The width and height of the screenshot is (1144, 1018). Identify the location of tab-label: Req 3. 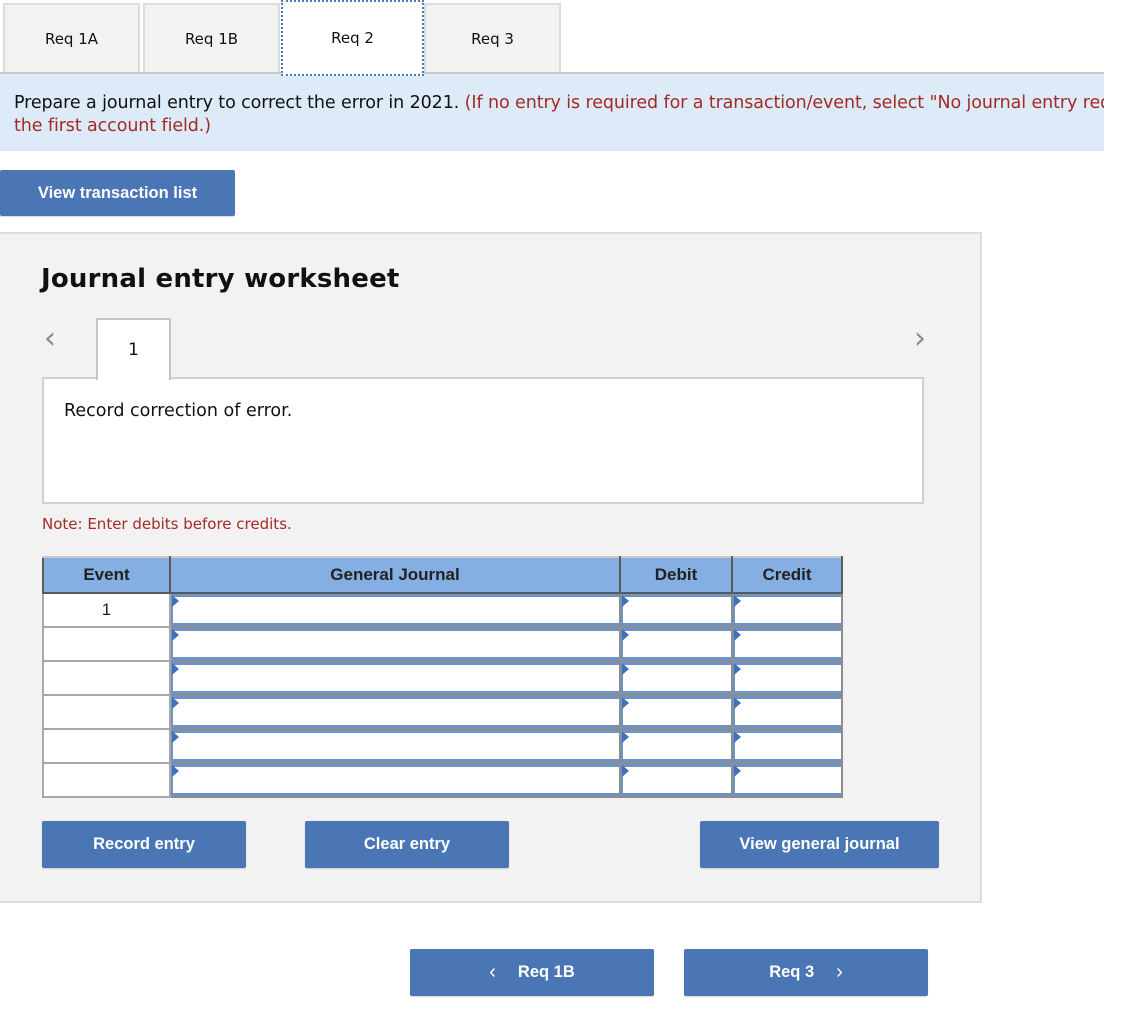
(492, 39).